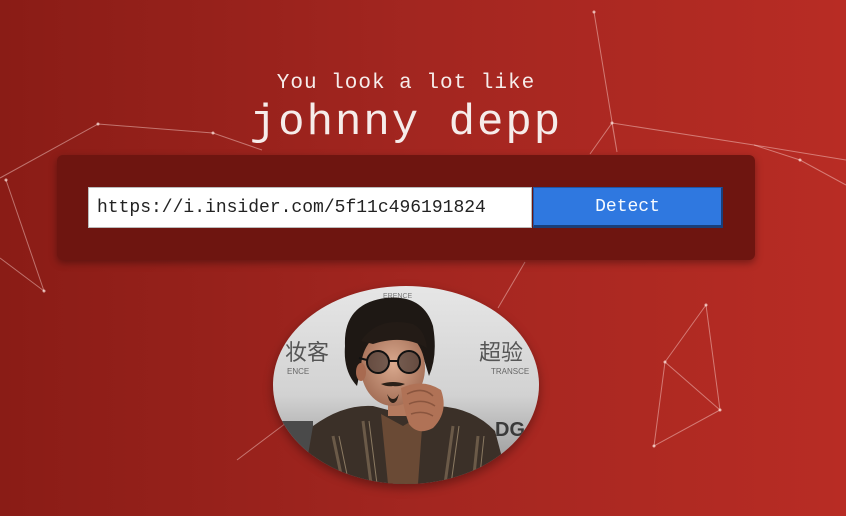 The height and width of the screenshot is (516, 846). Describe the element at coordinates (501, 353) in the screenshot. I see `banner-cjk-right: 超验` at that location.